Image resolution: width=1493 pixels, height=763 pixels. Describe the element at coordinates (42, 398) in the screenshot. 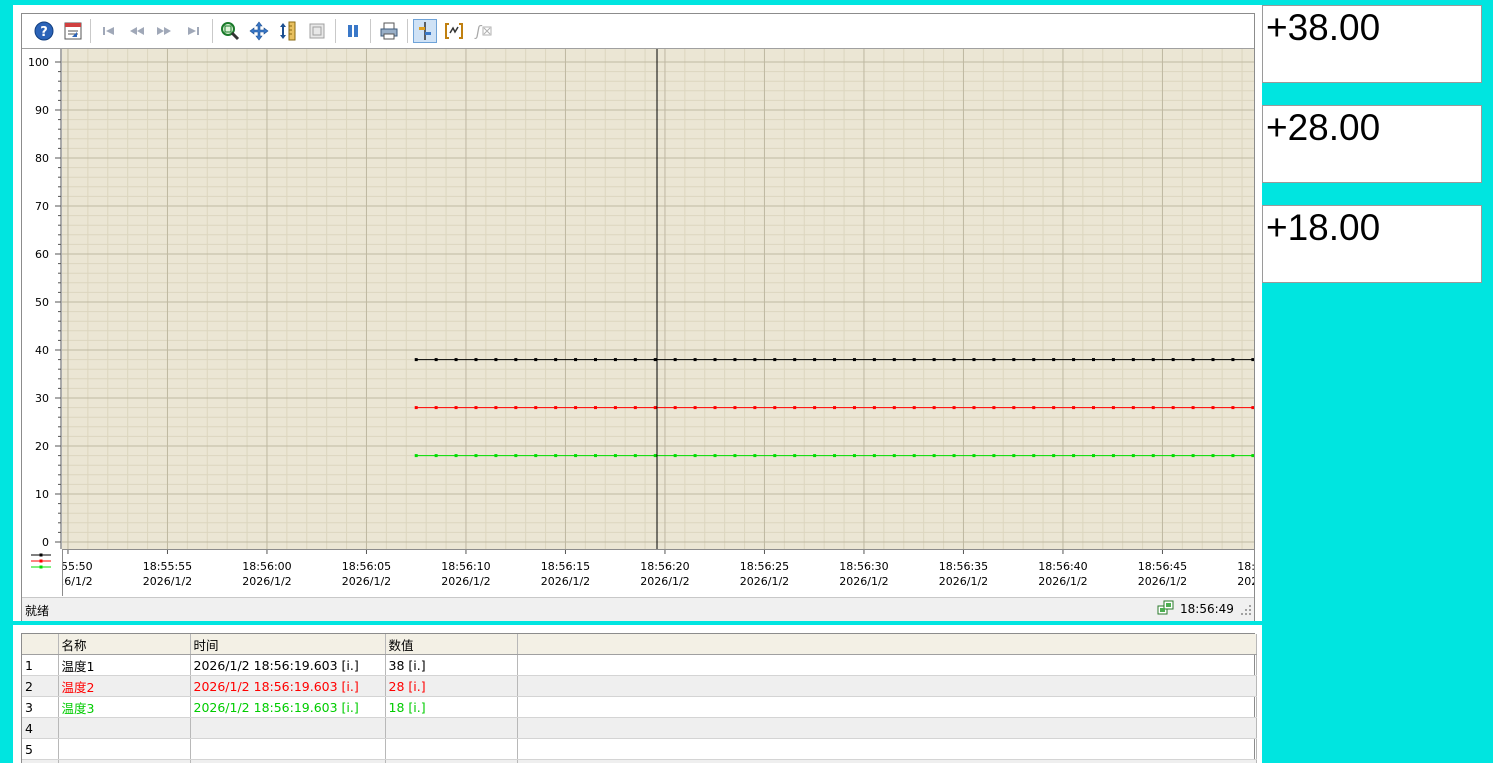

I see `y-tick-label: 30` at that location.